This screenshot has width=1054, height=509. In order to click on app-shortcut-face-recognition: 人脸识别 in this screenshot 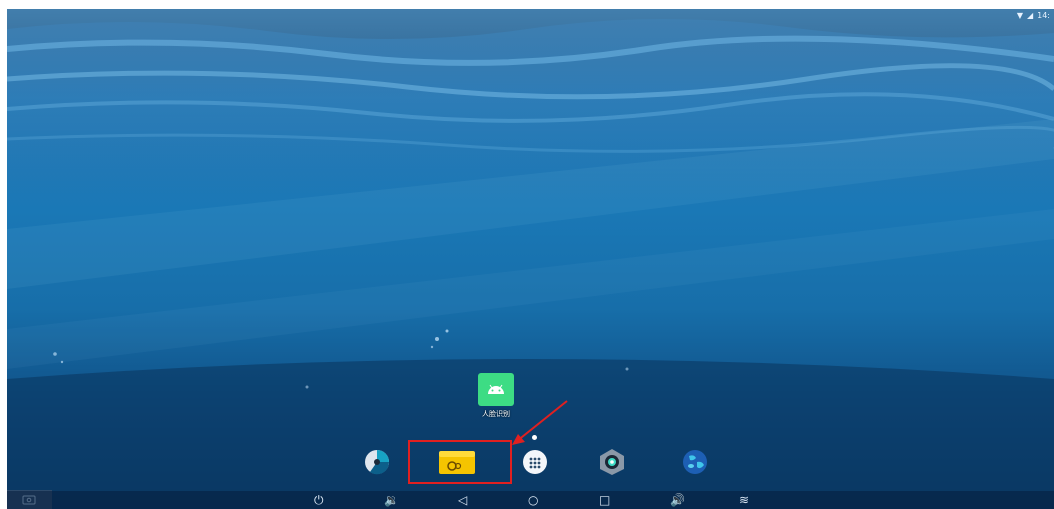, I will do `click(496, 396)`.